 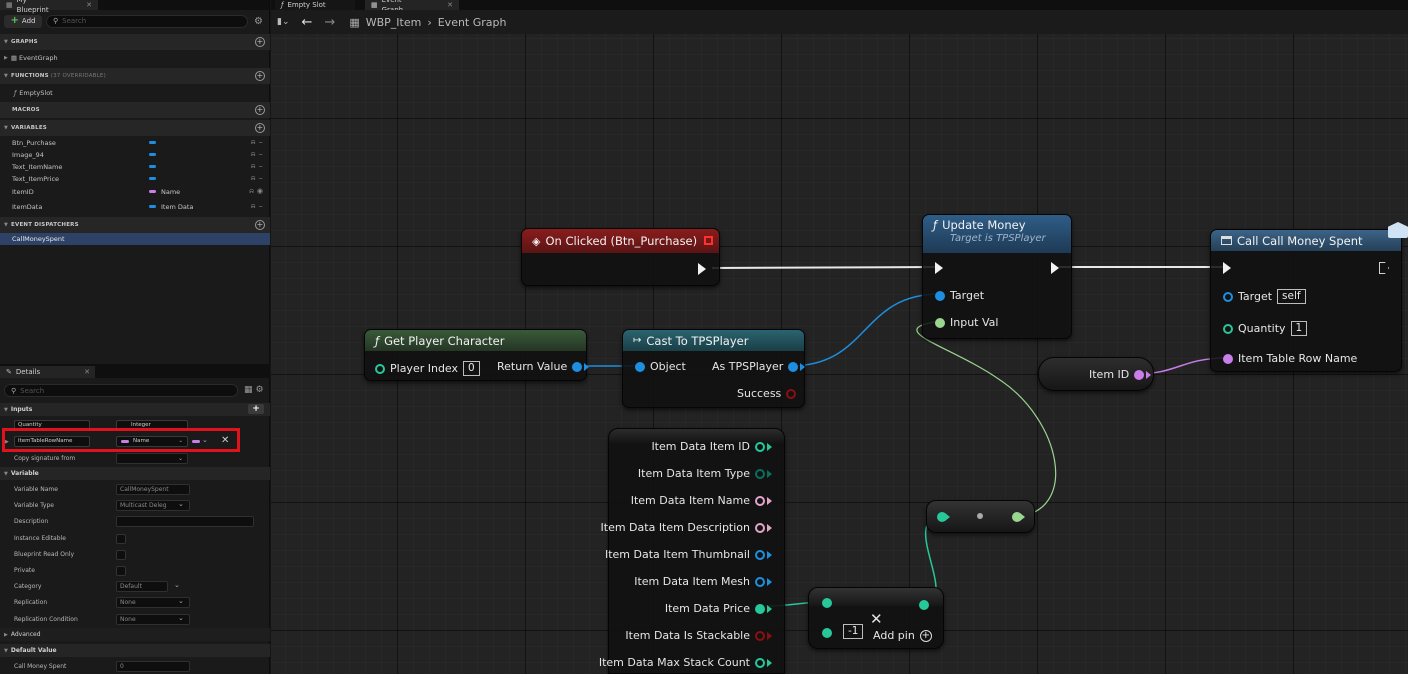 I want to click on add-pin-button: Add pin +, so click(x=902, y=635).